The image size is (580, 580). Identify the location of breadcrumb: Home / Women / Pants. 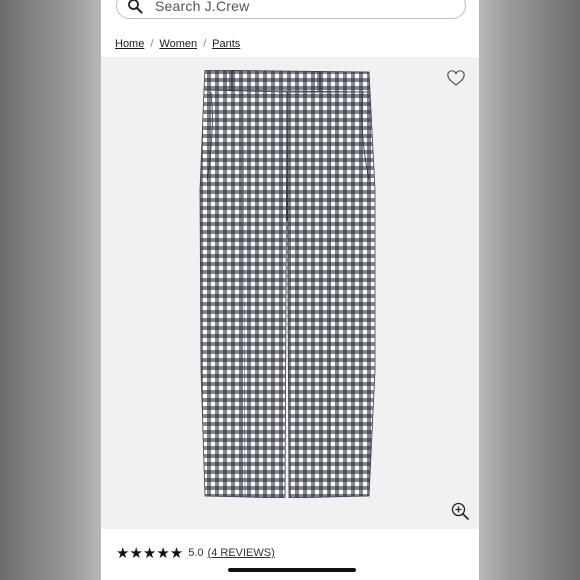
(177, 44).